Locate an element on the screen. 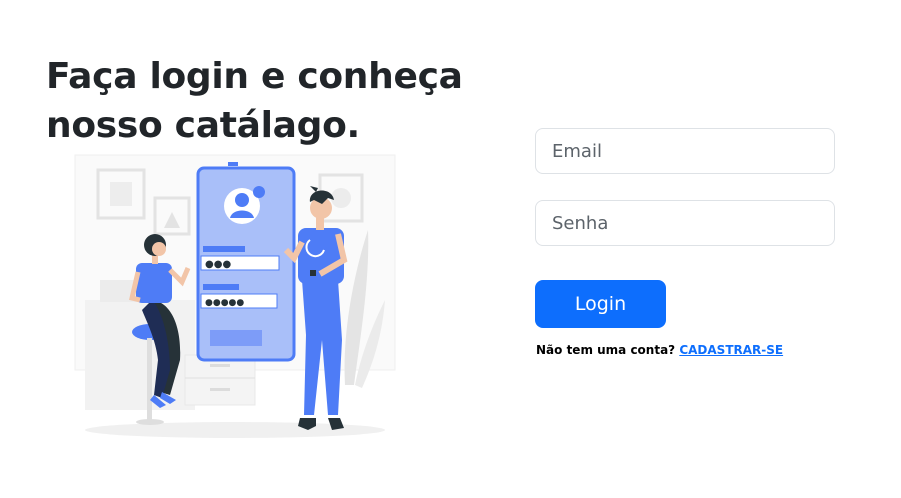  signup-prompt: Não tem uma conta? CADASTRAR-SE is located at coordinates (659, 350).